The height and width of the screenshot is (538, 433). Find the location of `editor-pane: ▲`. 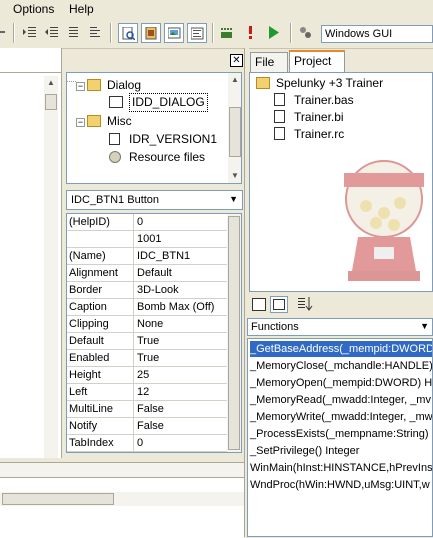

editor-pane: ▲ is located at coordinates (31, 253).